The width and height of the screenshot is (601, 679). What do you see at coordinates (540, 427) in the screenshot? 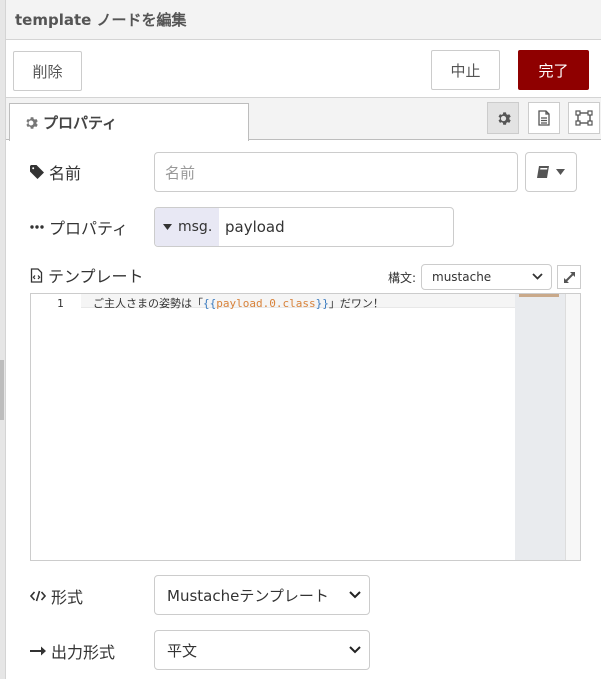
I see `editor-minimap` at bounding box center [540, 427].